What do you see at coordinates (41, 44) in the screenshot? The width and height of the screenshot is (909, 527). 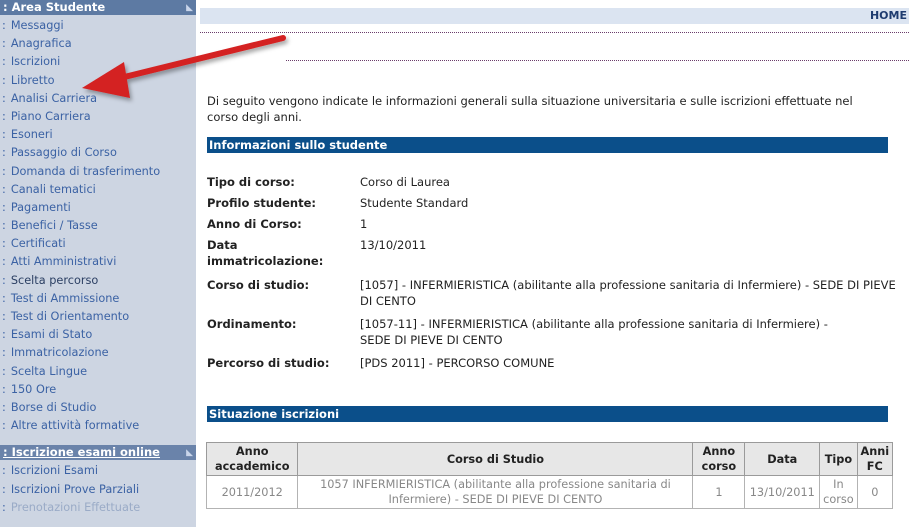 I see `sidebar-item-label: Anagrafica` at bounding box center [41, 44].